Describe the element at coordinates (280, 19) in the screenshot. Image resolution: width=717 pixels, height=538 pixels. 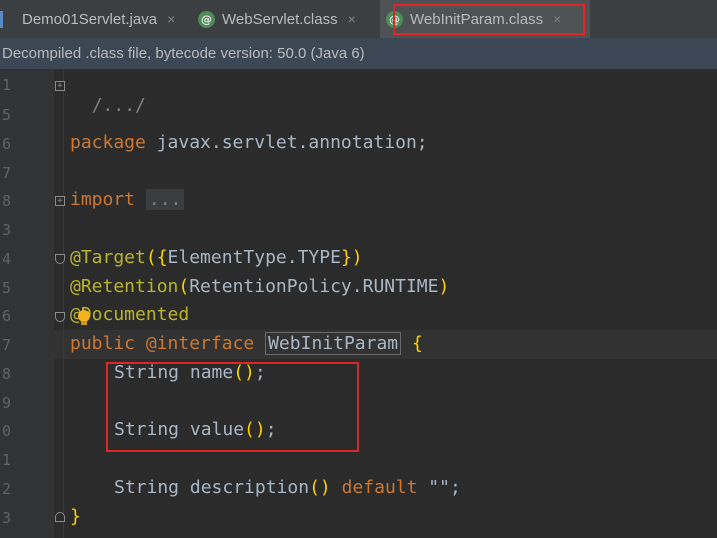
I see `tab-label: WebServlet.class` at that location.